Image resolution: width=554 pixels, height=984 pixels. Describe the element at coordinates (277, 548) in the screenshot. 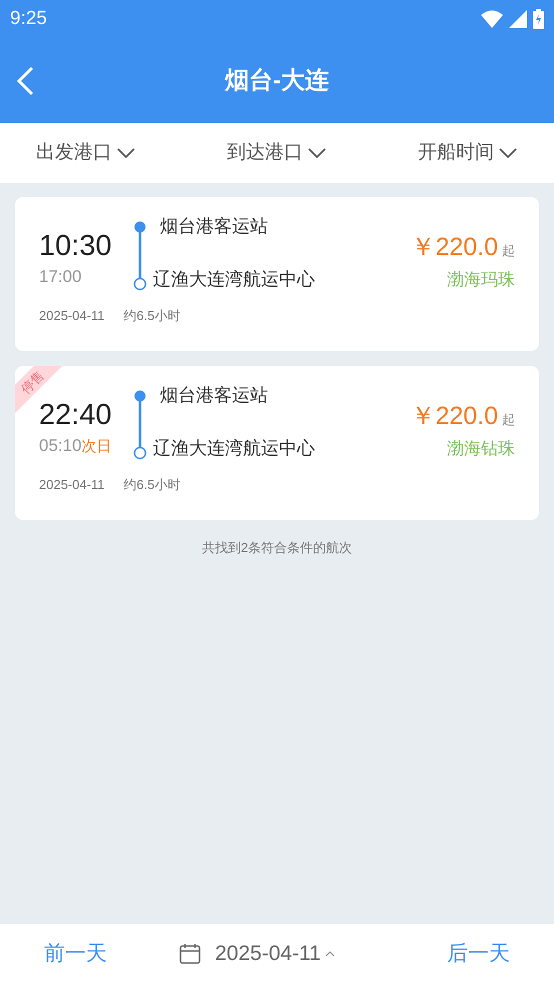

I see `result-summary: 共找到2条符合条件的航次` at that location.